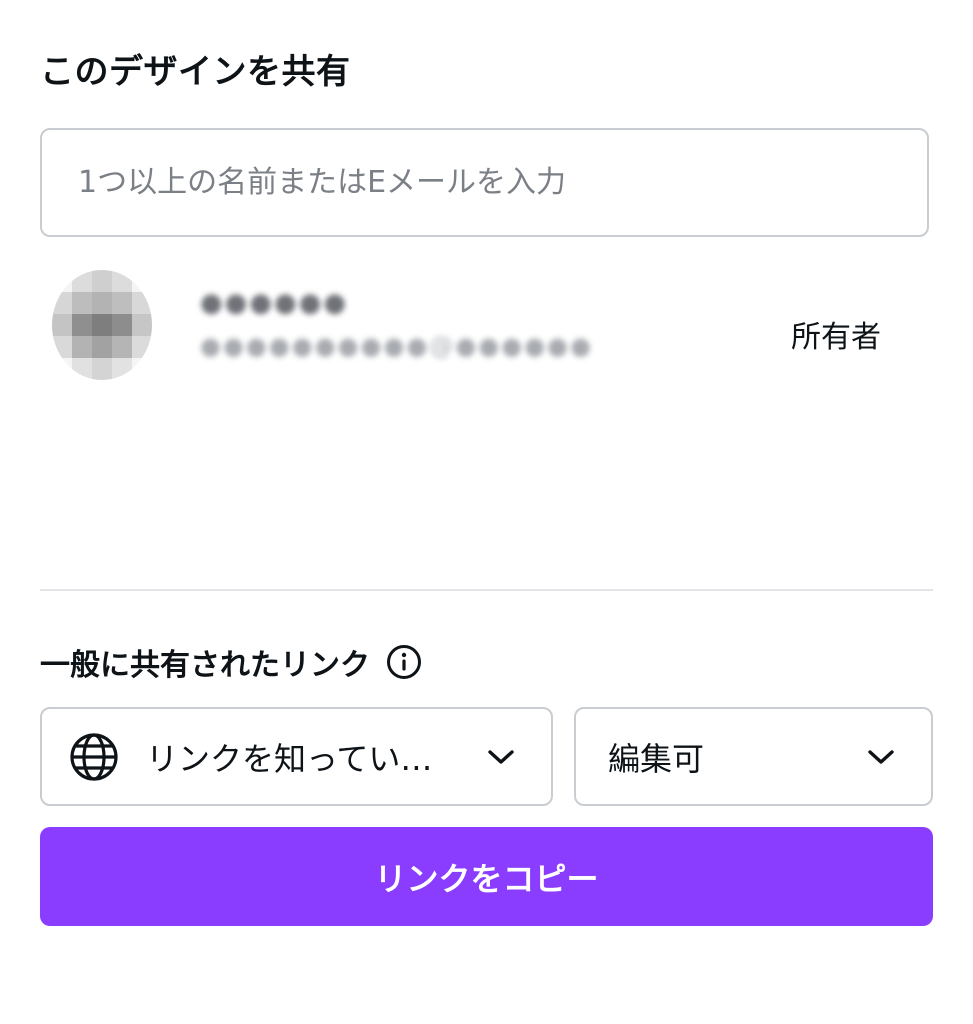 Image resolution: width=973 pixels, height=1024 pixels. I want to click on copy-link-button: リンクをコピー, so click(486, 876).